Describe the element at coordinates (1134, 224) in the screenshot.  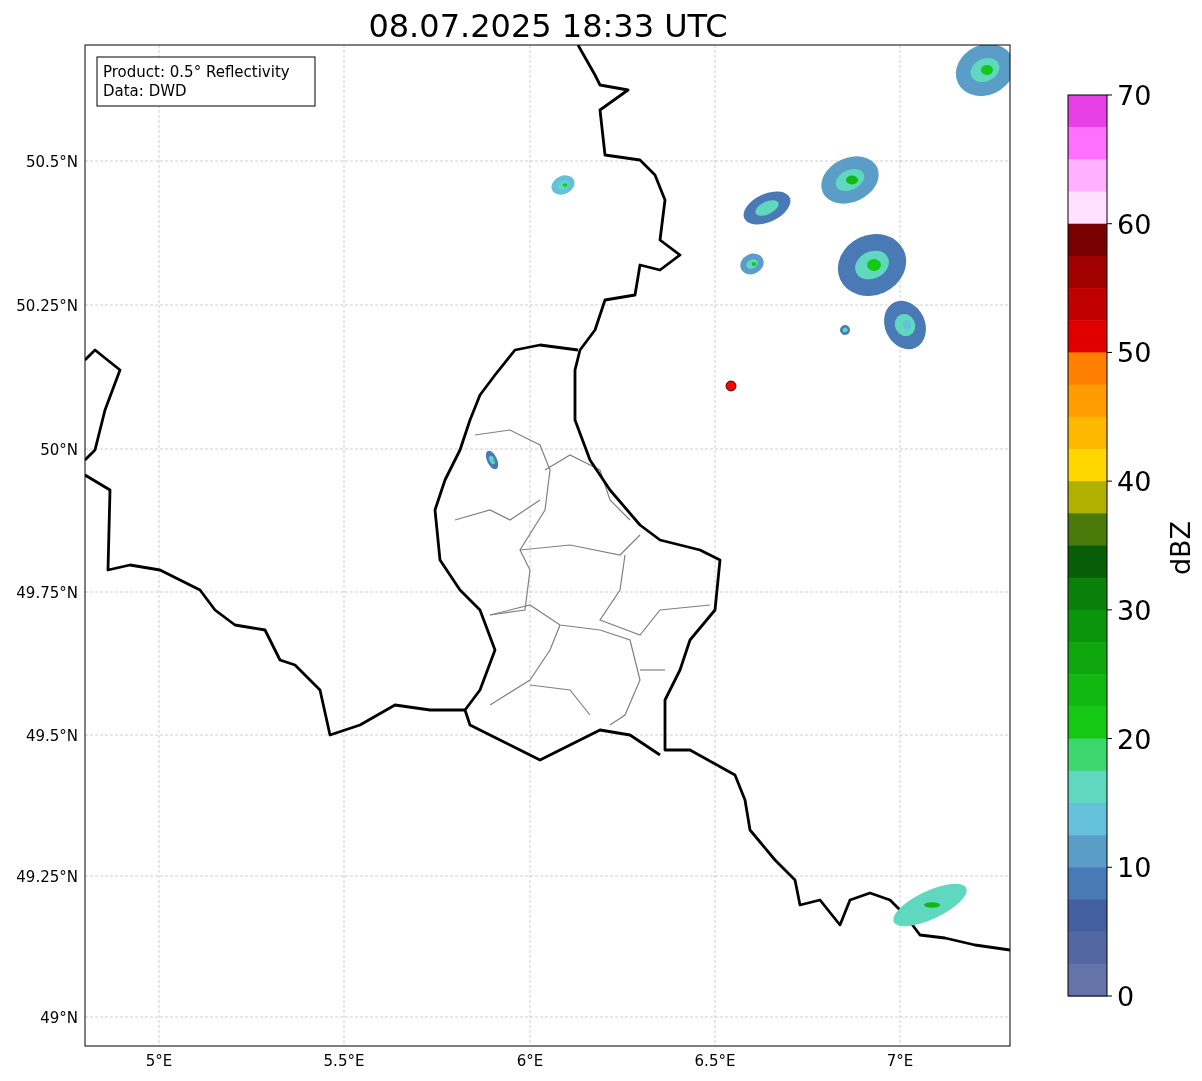
I see `colorbar-tick-label: 60` at that location.